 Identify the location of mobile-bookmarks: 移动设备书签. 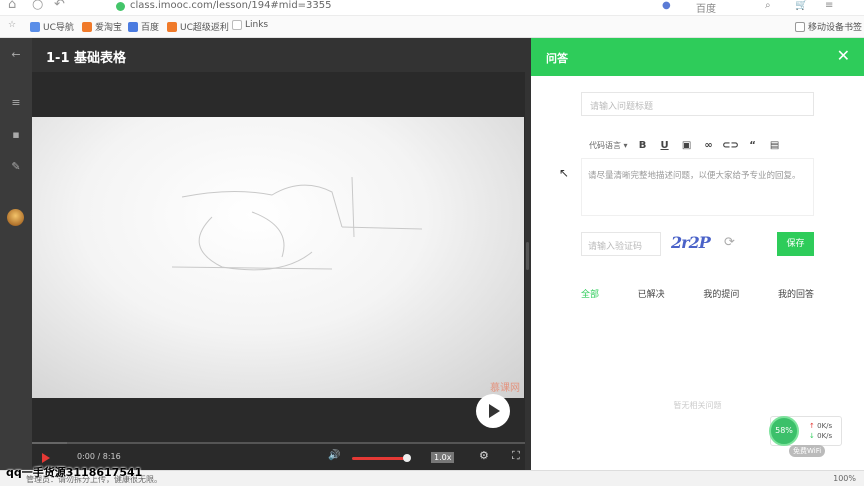
(828, 26).